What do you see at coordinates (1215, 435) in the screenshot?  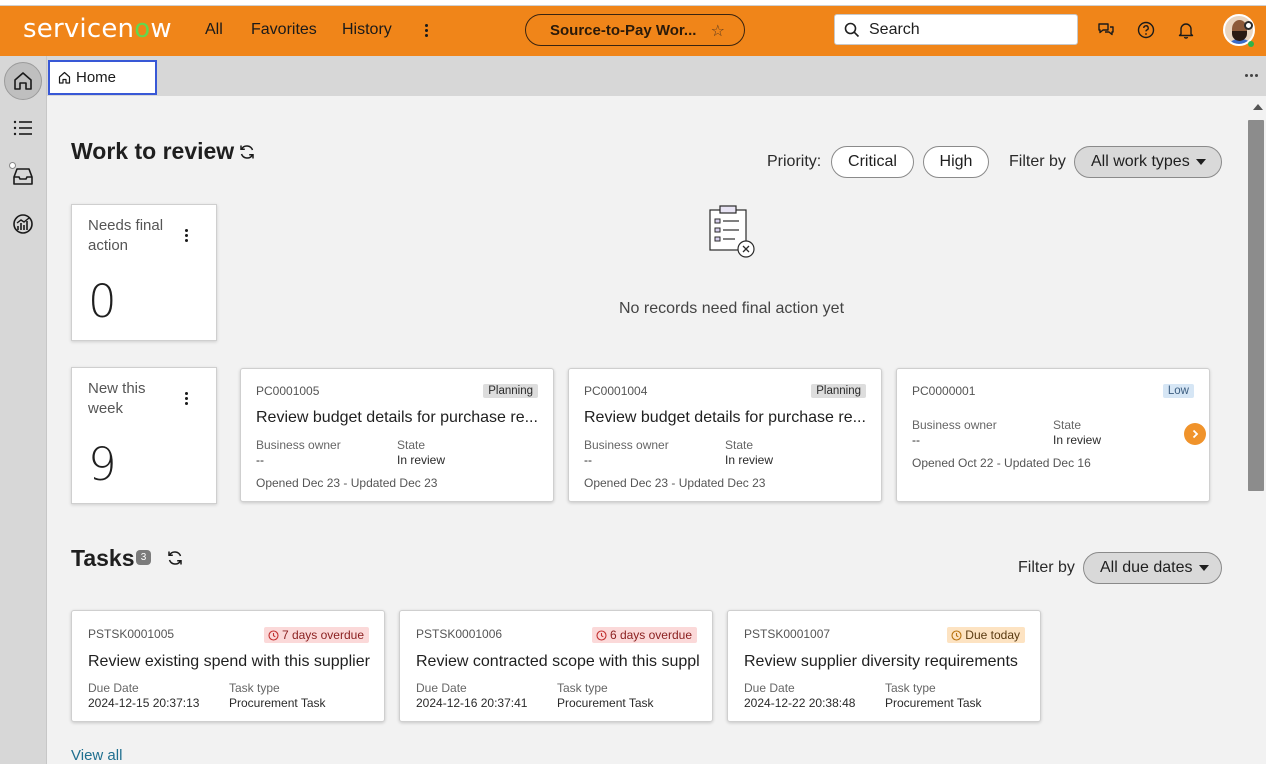 I see `carousel-fade` at bounding box center [1215, 435].